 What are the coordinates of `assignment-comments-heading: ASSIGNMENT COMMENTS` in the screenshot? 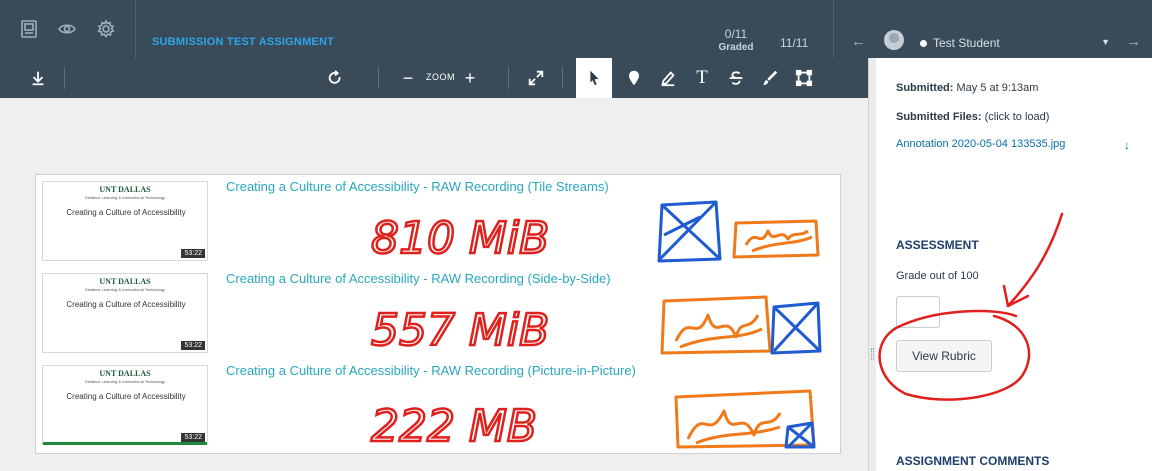 It's located at (973, 461).